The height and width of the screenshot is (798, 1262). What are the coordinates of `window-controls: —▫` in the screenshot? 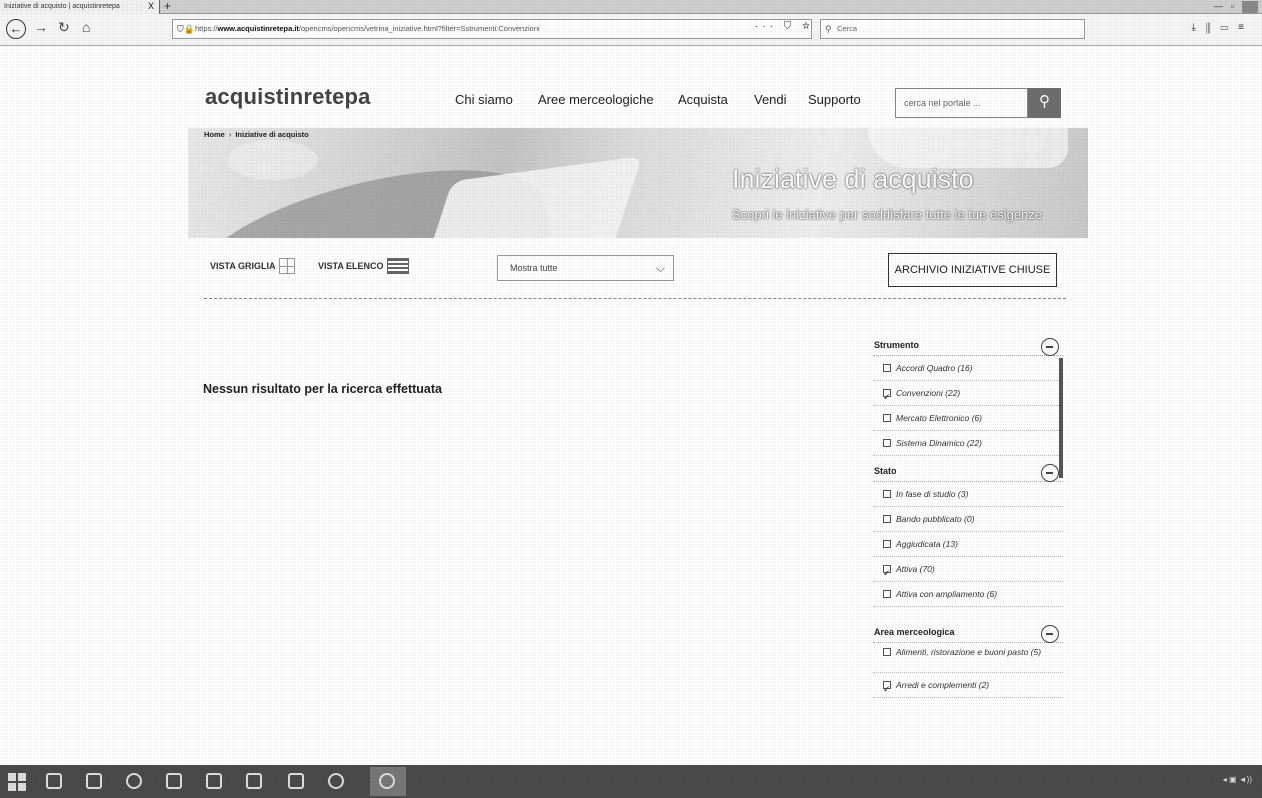 It's located at (1236, 7).